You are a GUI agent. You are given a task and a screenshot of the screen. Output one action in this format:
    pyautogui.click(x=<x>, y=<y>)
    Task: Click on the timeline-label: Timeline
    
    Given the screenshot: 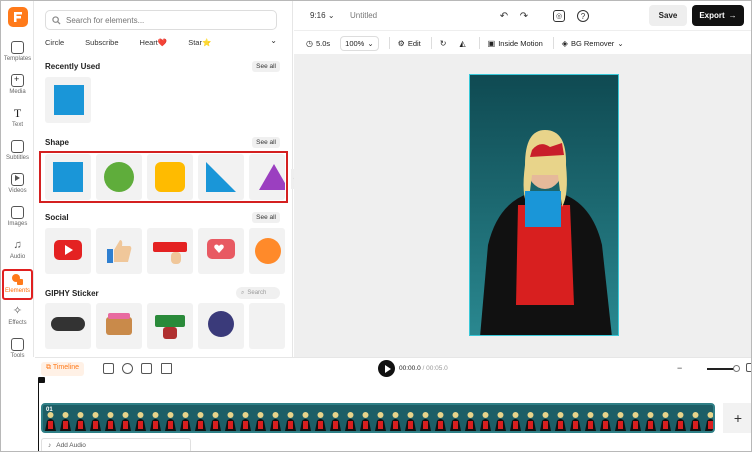 What is the action you would take?
    pyautogui.click(x=66, y=367)
    